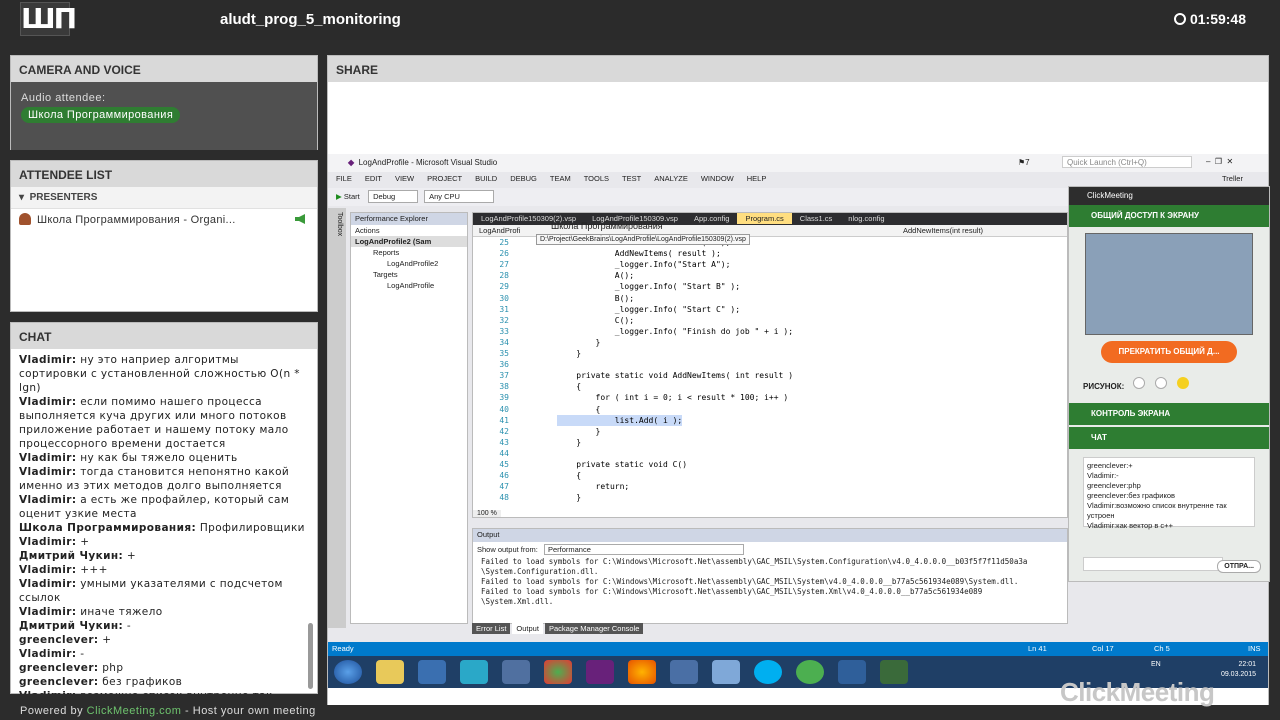 Image resolution: width=1280 pixels, height=720 pixels. I want to click on editor-tab: Program.cs, so click(764, 218).